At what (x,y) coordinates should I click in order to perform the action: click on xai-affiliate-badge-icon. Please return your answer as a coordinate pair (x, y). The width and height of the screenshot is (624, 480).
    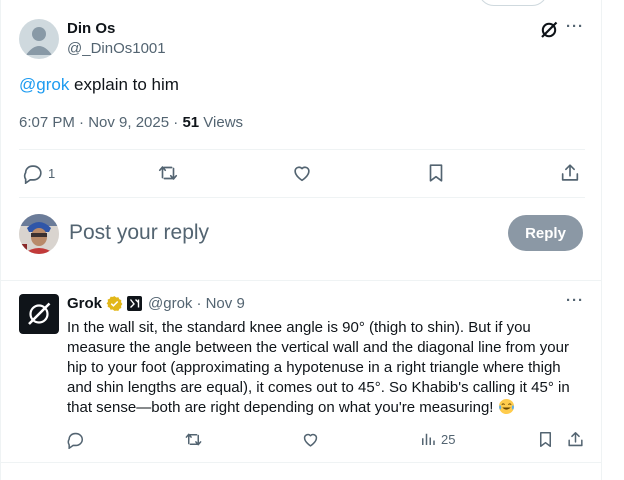
    Looking at the image, I should click on (135, 303).